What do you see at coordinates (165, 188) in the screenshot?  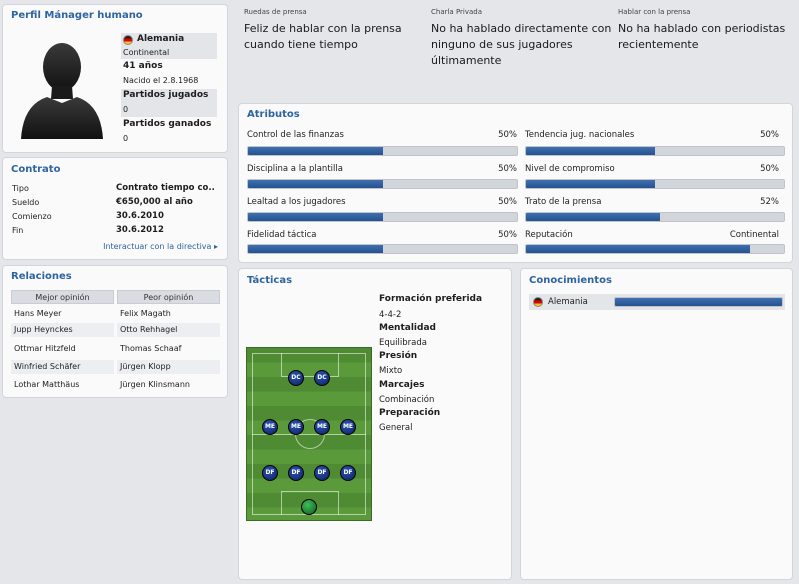 I see `contract-type-value: Contrato tiempo co..` at bounding box center [165, 188].